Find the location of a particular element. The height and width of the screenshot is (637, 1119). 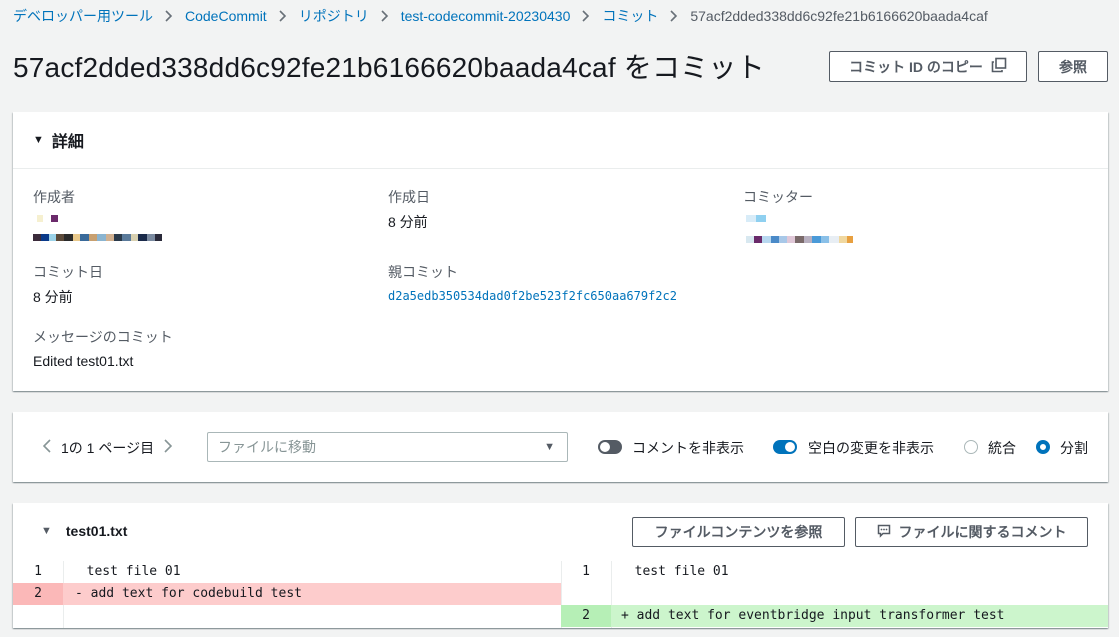

file-toggle: ▼ test01.txt is located at coordinates (84, 531).